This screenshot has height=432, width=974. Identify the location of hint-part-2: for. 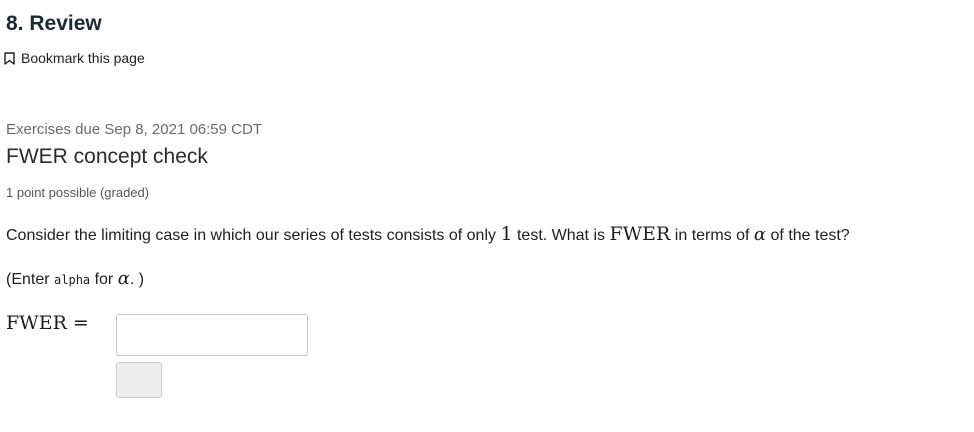
(104, 279).